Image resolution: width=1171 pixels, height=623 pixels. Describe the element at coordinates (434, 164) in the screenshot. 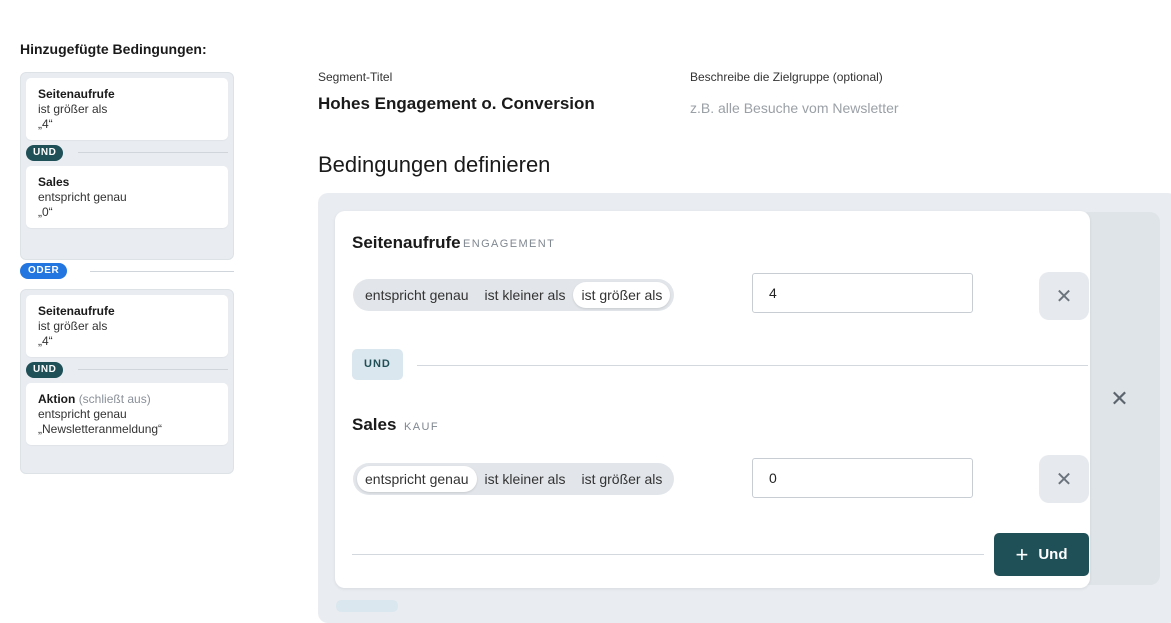

I see `section-heading: Bedingungen definieren` at that location.